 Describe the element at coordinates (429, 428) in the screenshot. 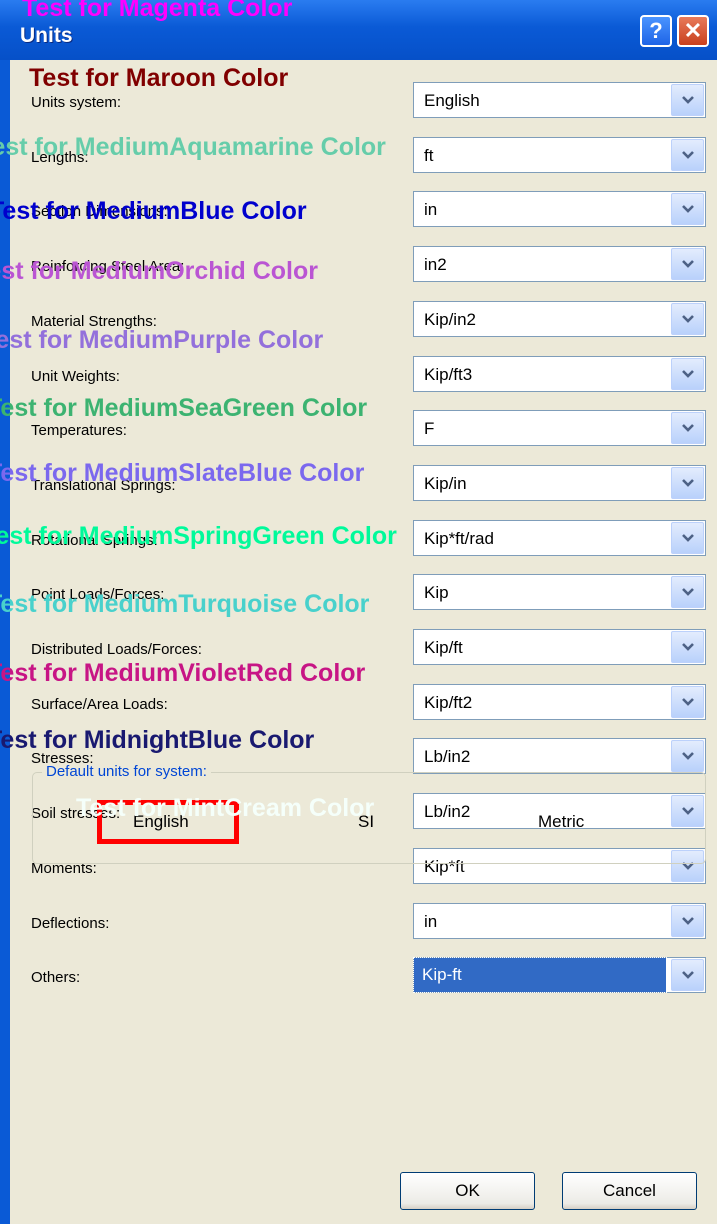

I see `combobox-value: F` at that location.